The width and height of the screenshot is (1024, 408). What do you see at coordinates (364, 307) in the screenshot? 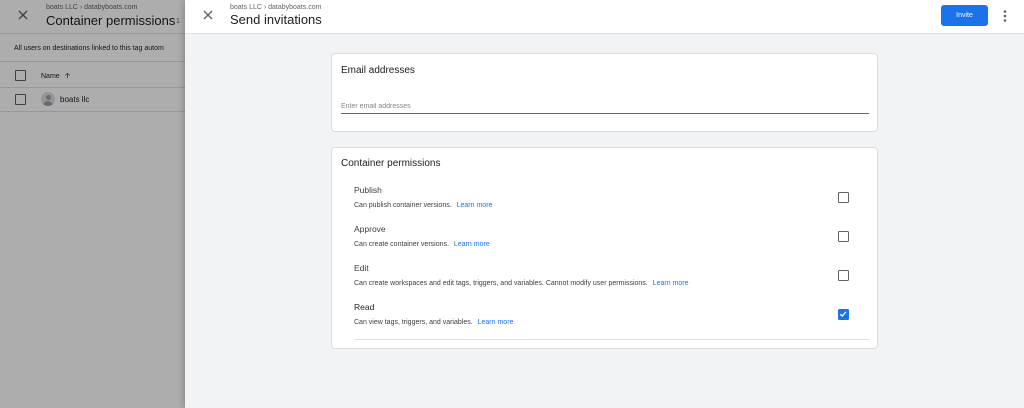
I see `permission-name: Read` at bounding box center [364, 307].